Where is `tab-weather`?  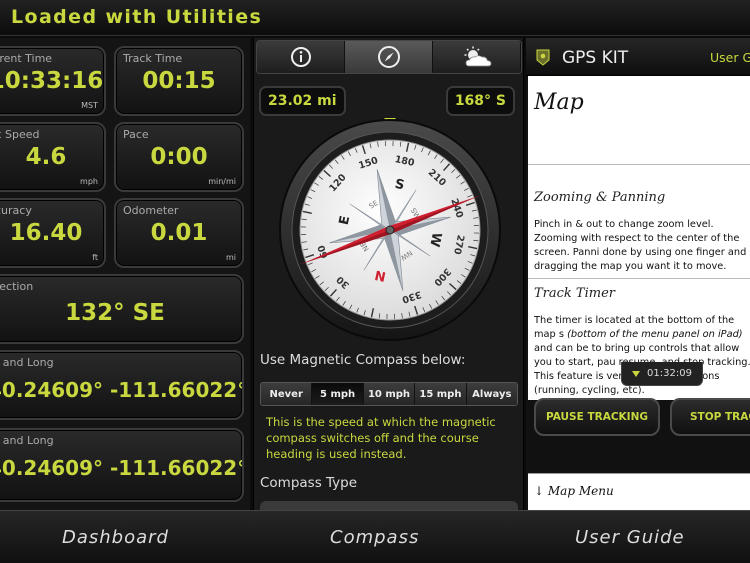
tab-weather is located at coordinates (477, 57).